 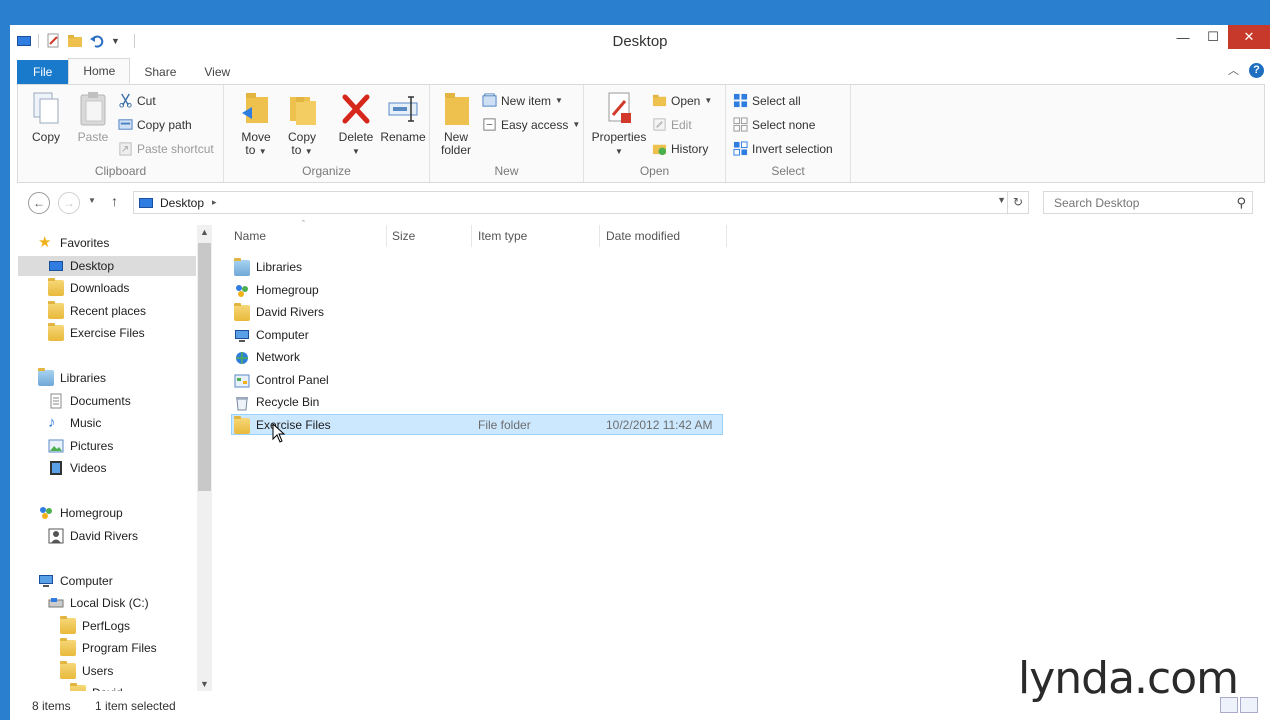 What do you see at coordinates (680, 148) in the screenshot?
I see `history-button: History` at bounding box center [680, 148].